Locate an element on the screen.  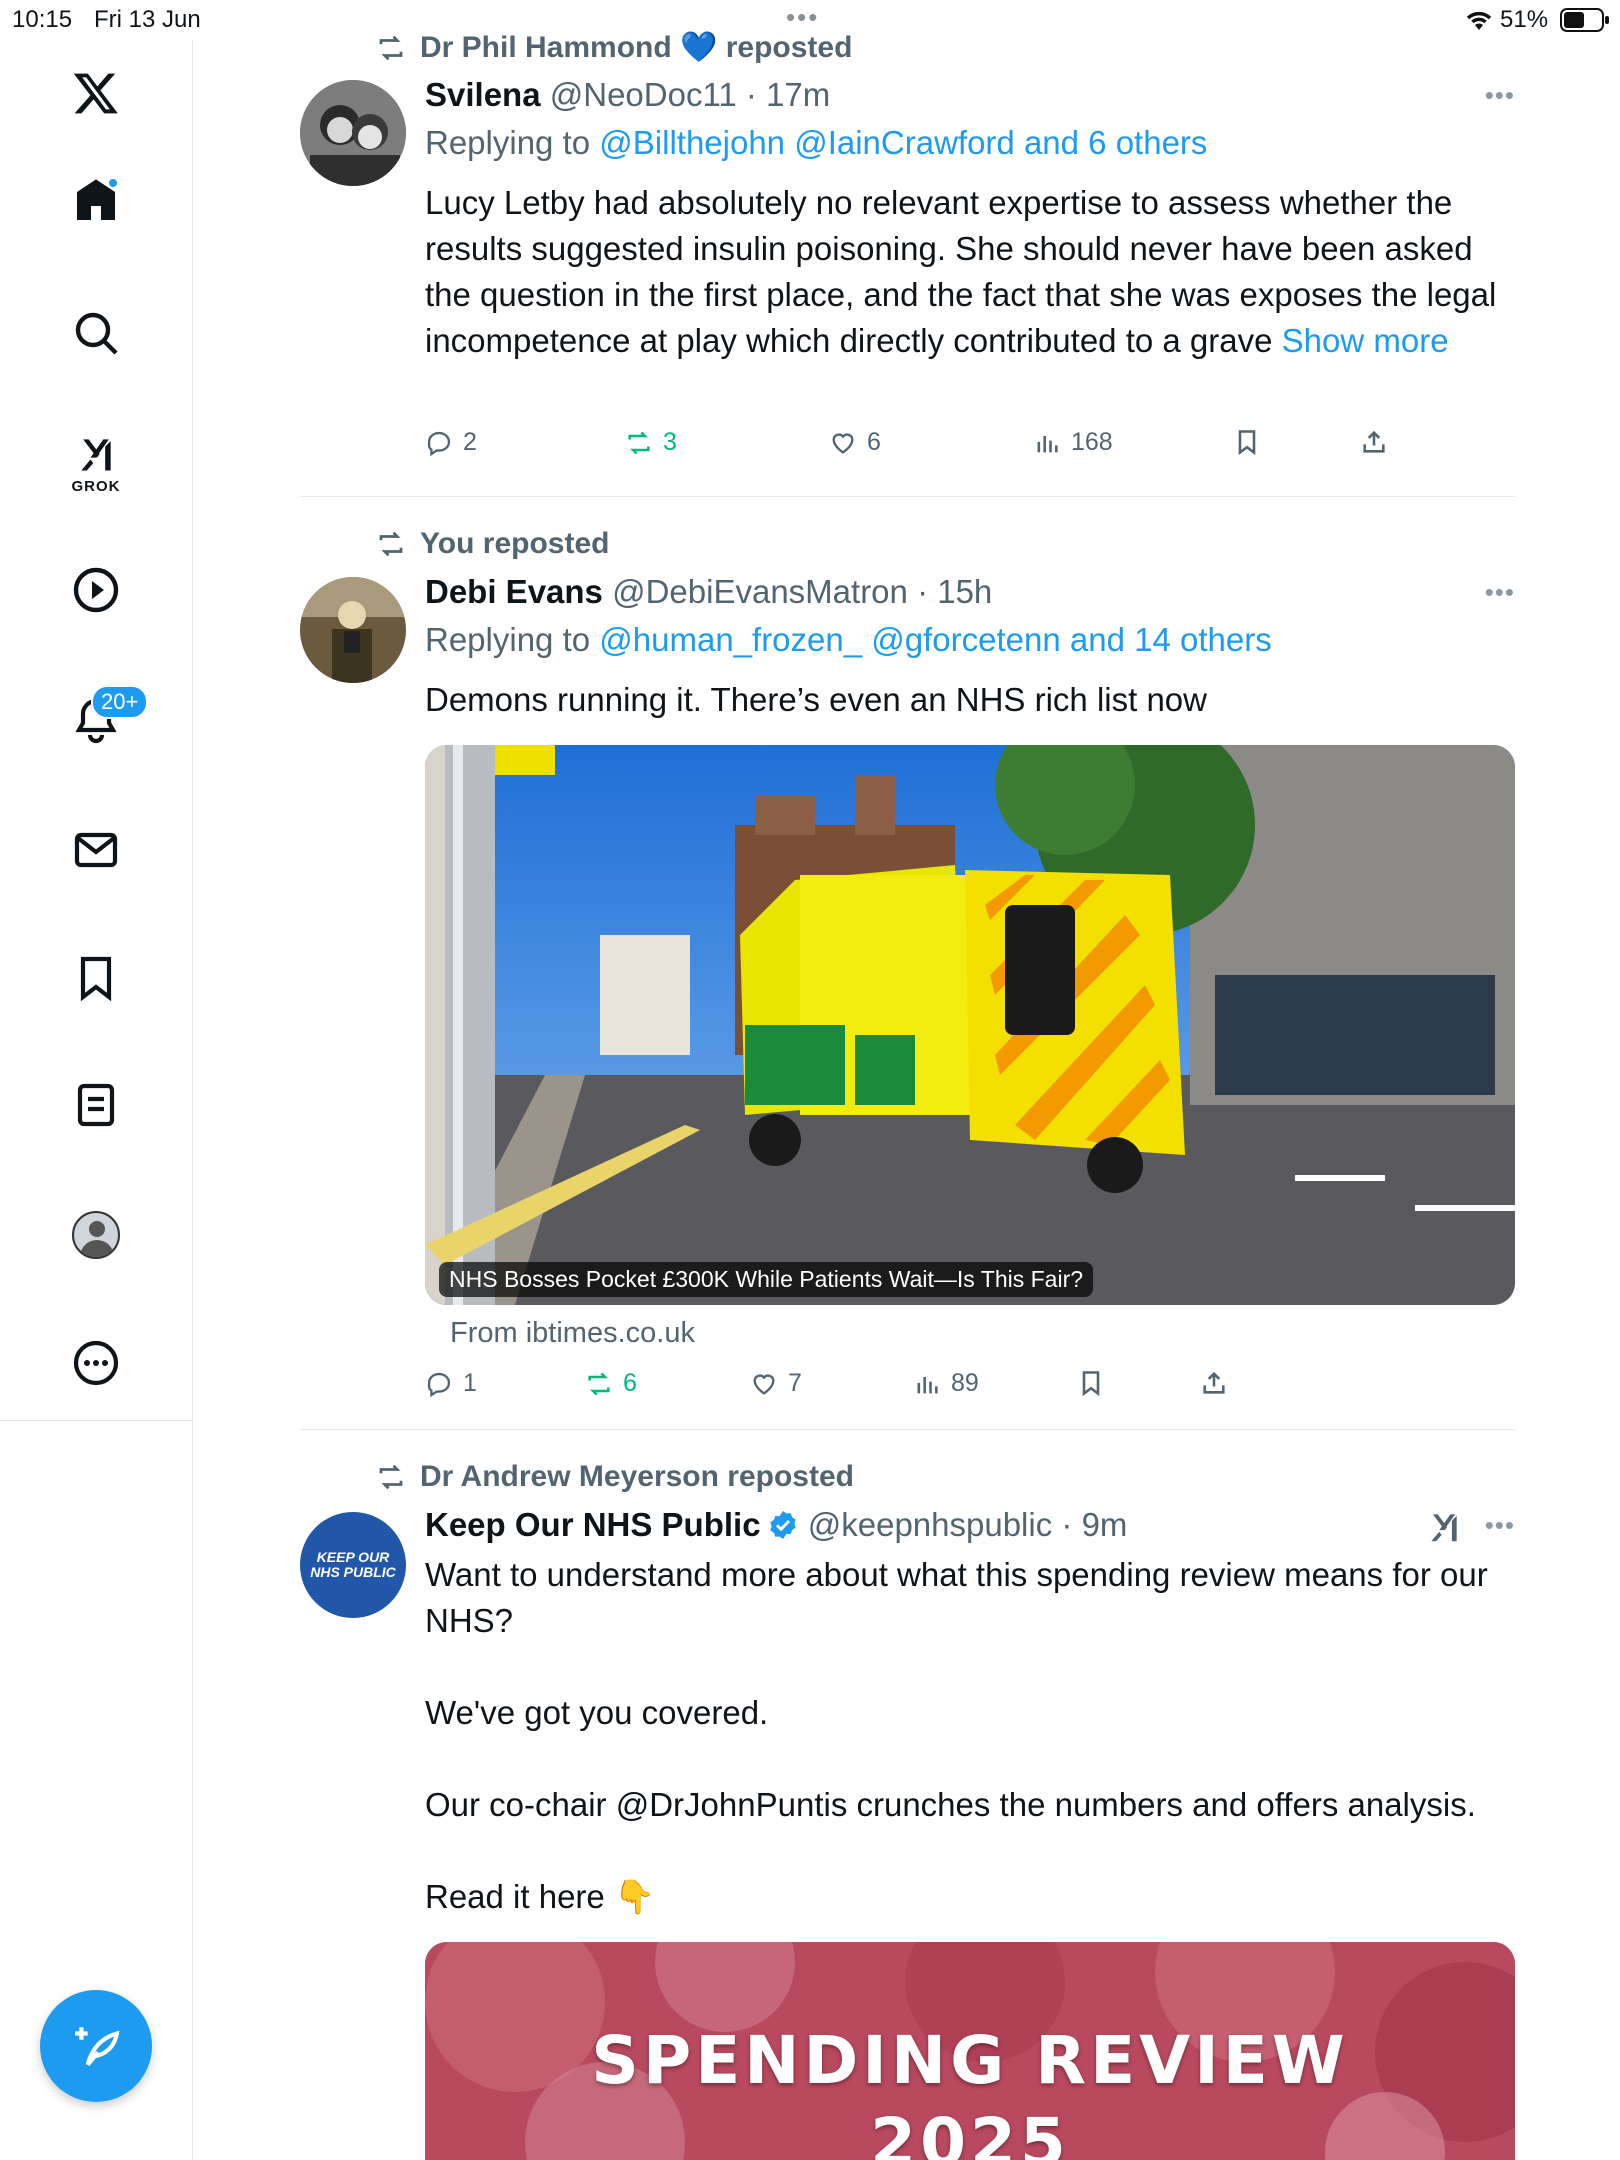
repost-button: 6 is located at coordinates (611, 1383).